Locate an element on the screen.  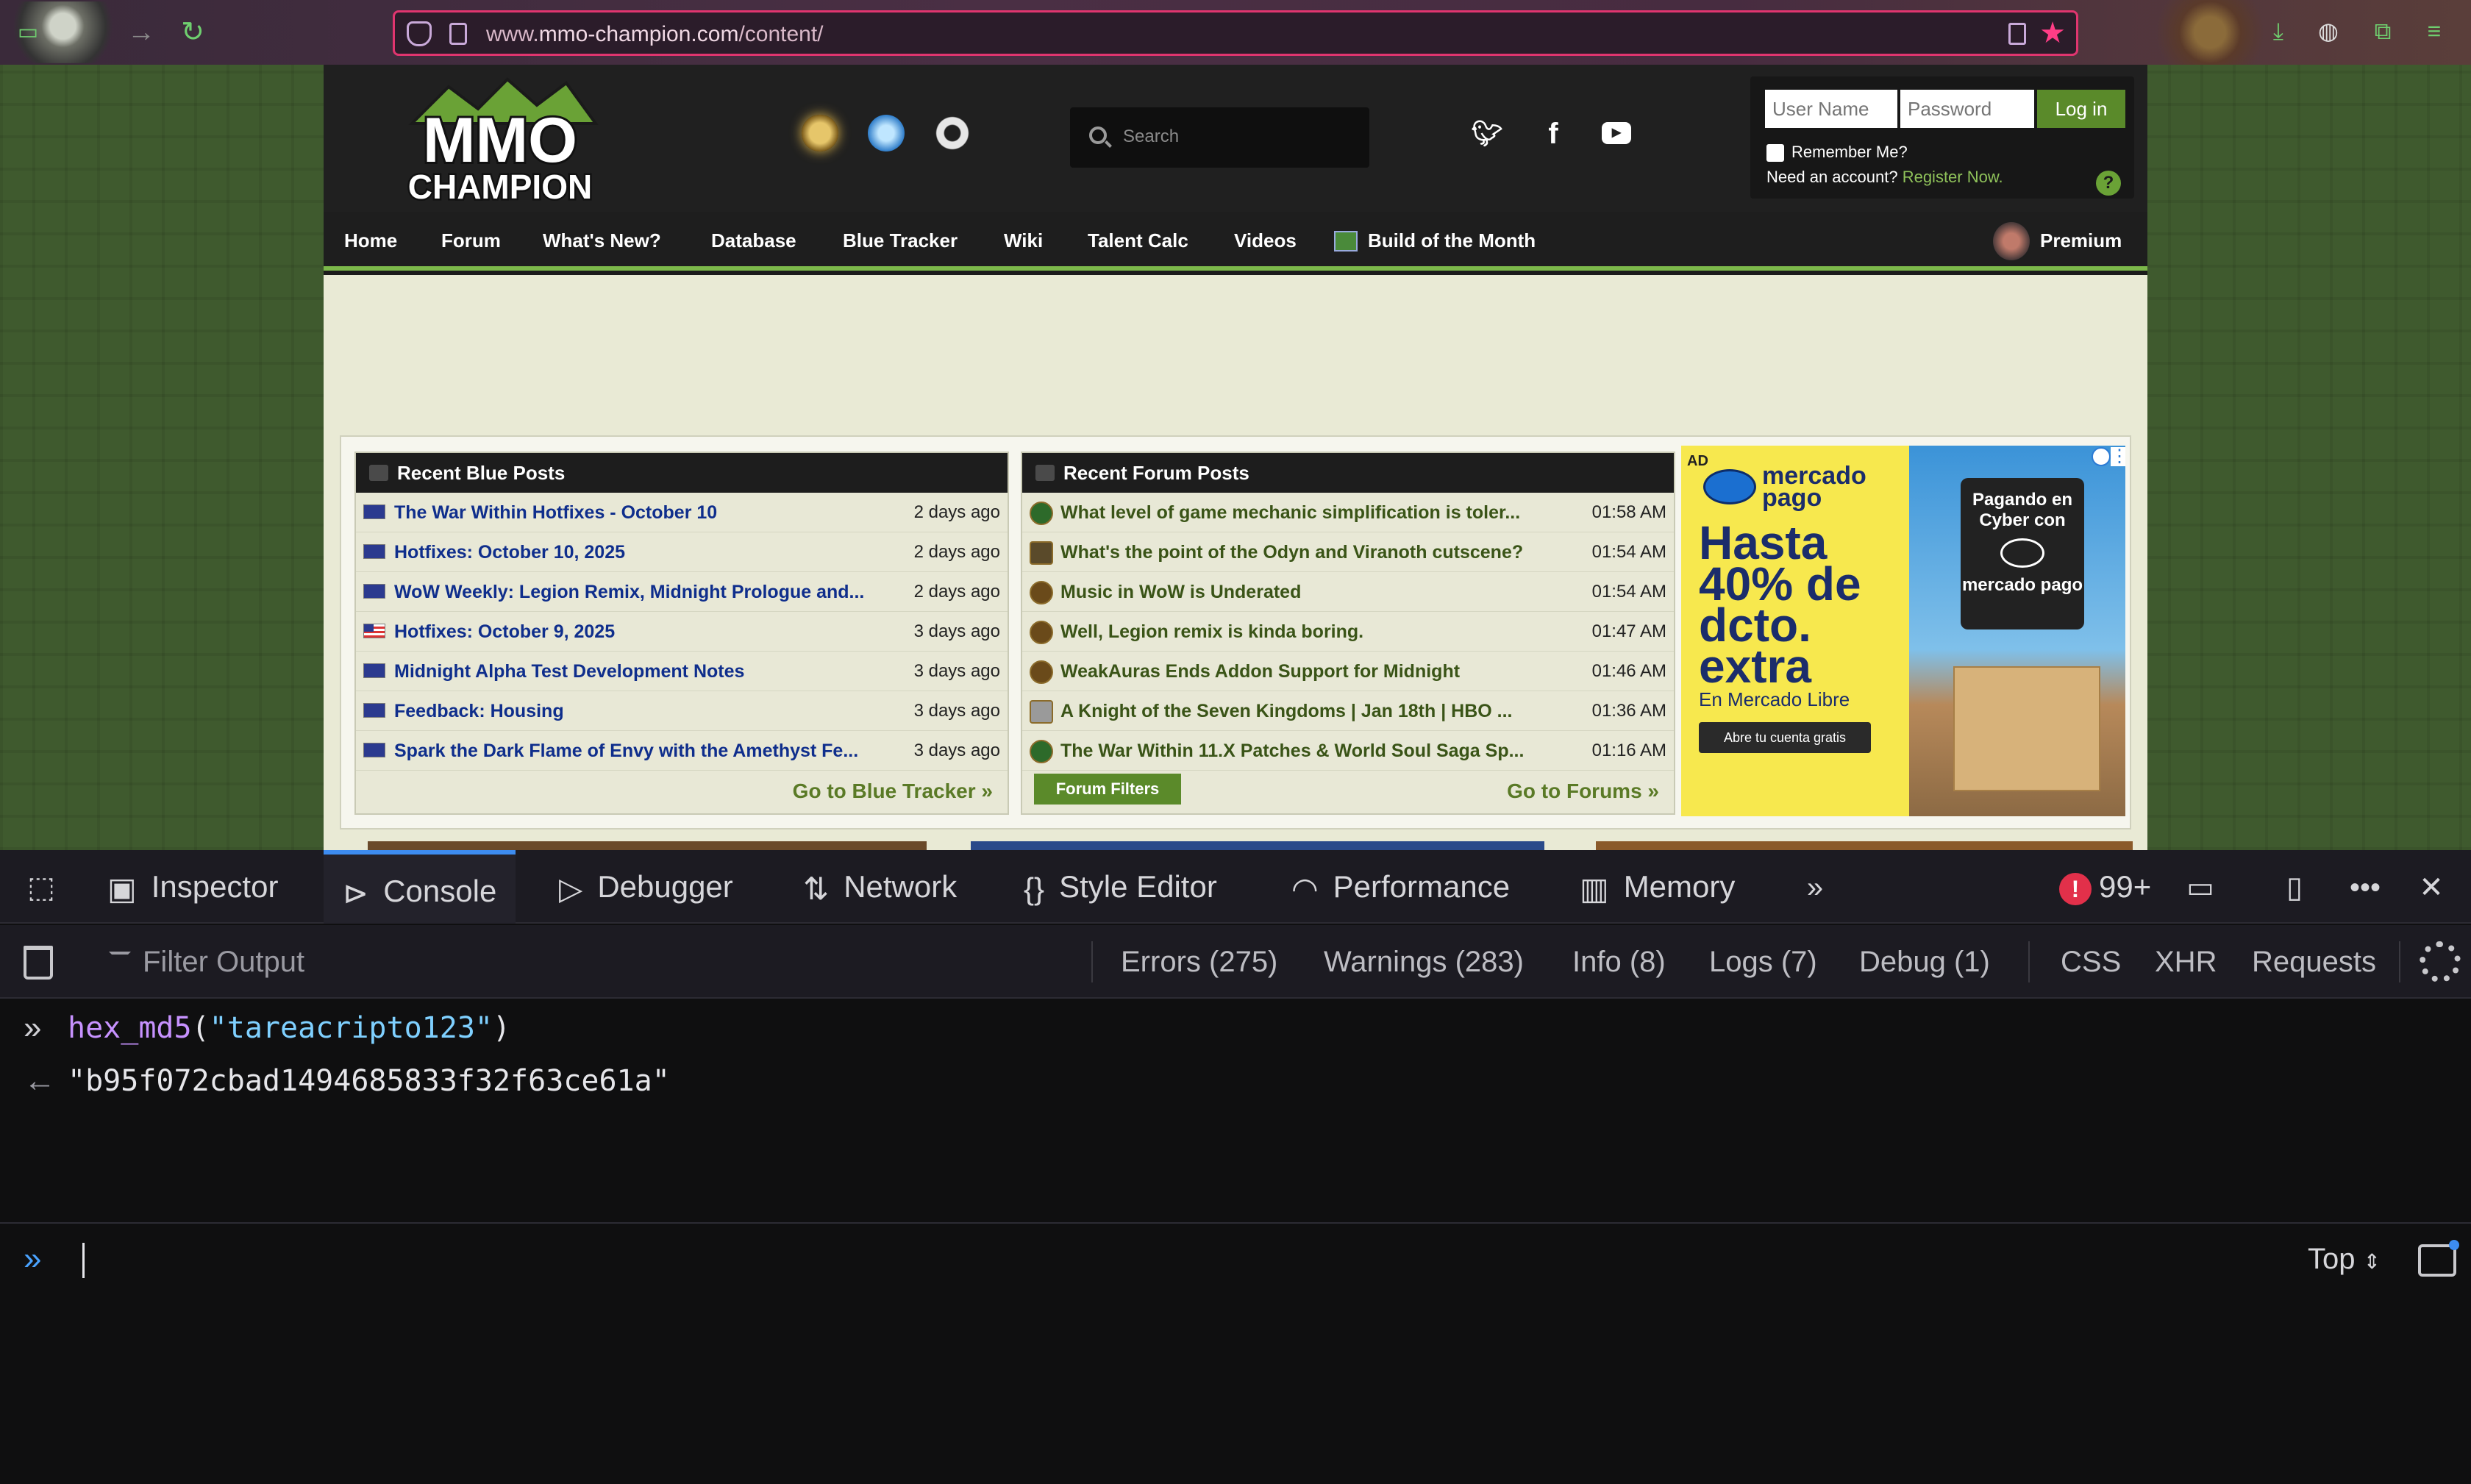
post-title: Feedback: Housing is located at coordinates (644, 711).